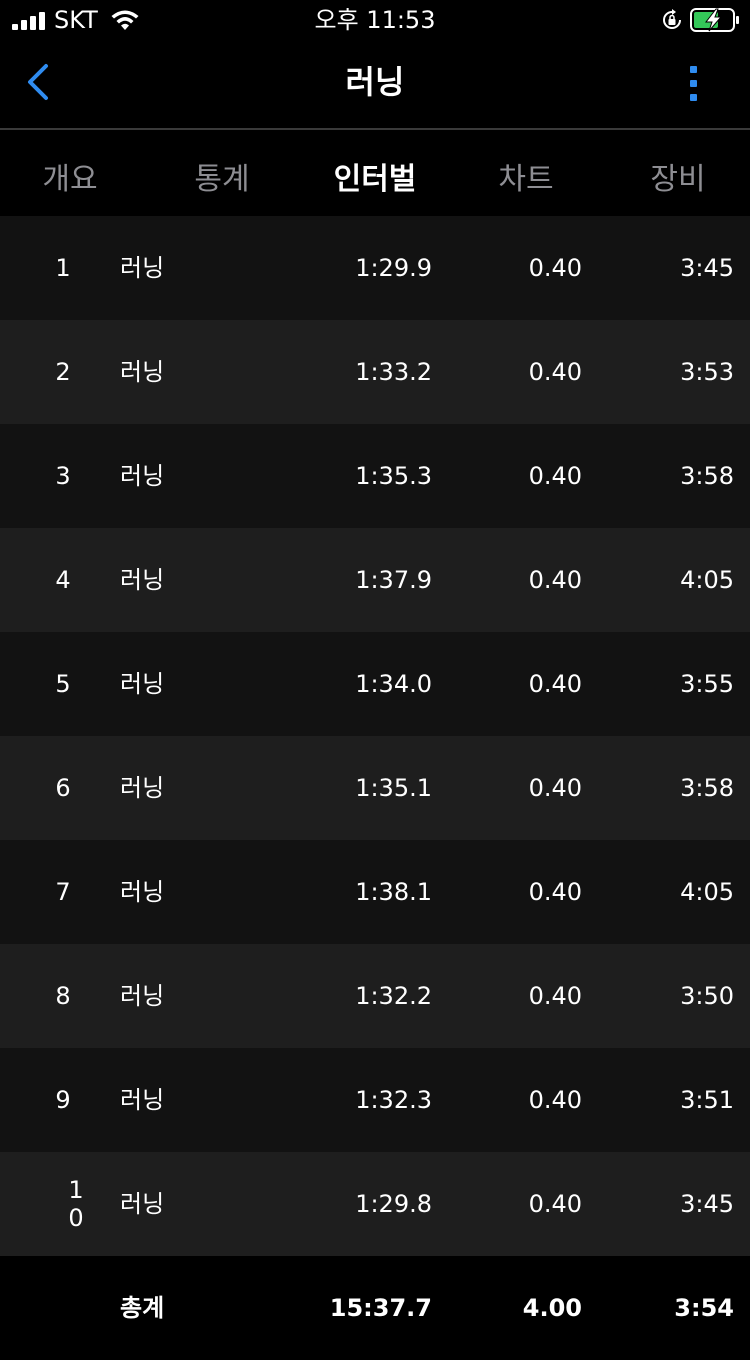 The image size is (750, 1360). Describe the element at coordinates (63, 996) in the screenshot. I see `interval-number: 8` at that location.